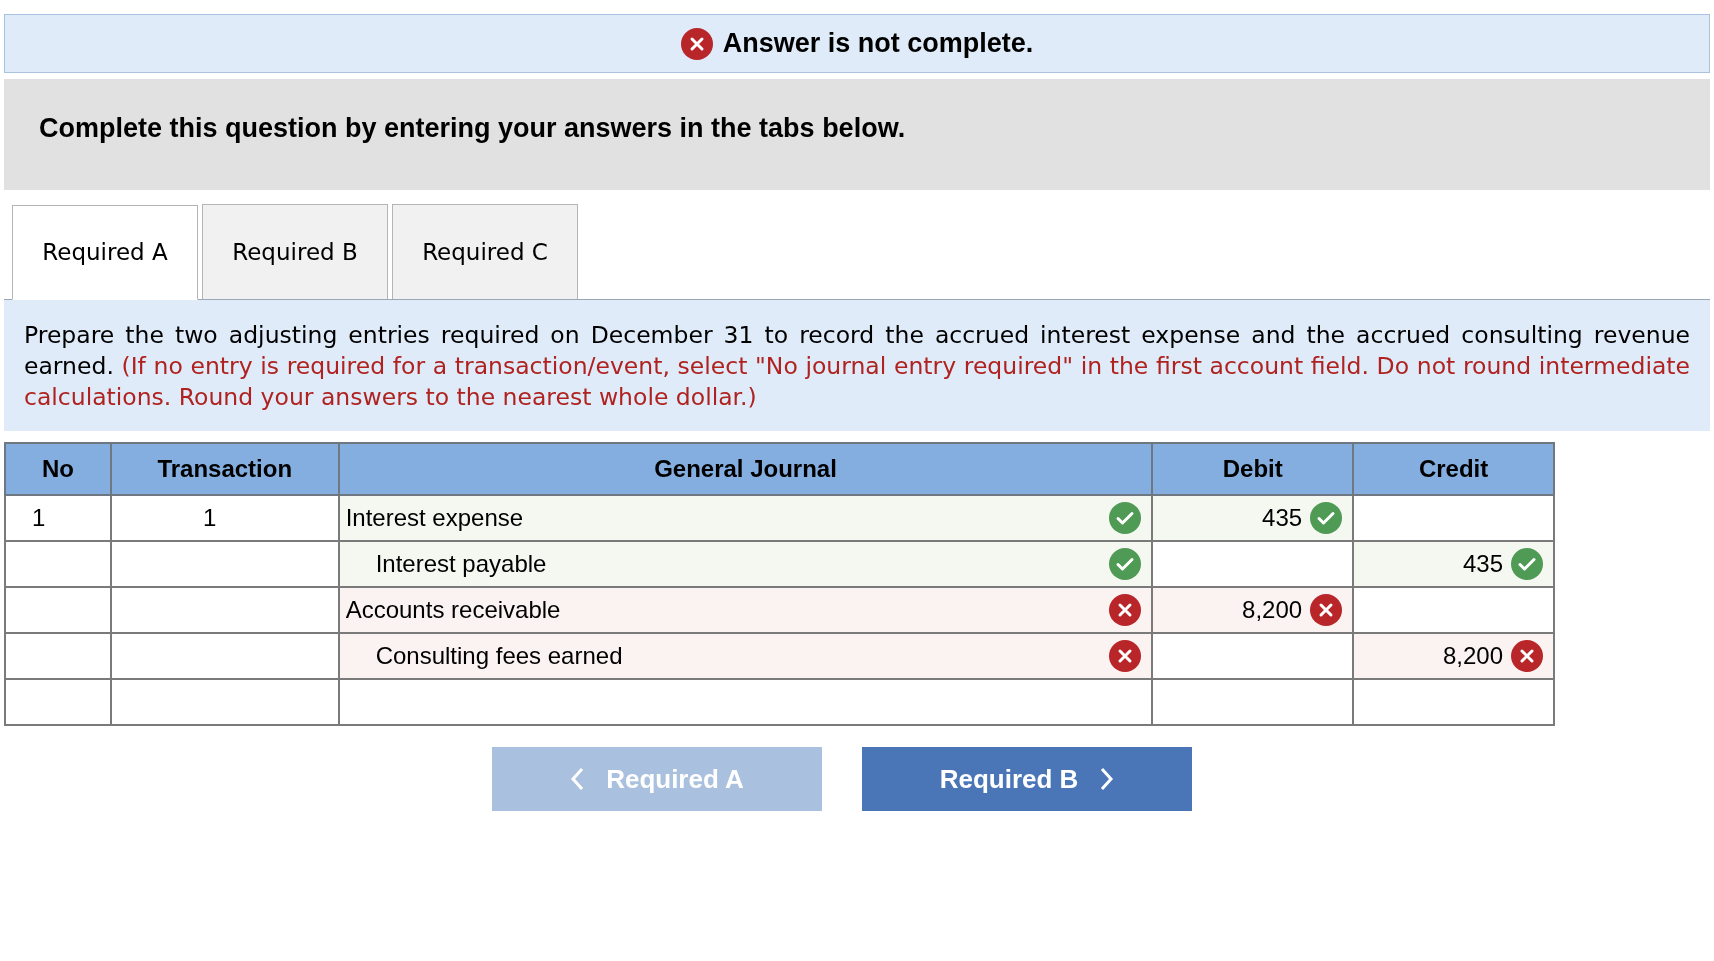 The height and width of the screenshot is (961, 1714). I want to click on tab: Required C, so click(485, 251).